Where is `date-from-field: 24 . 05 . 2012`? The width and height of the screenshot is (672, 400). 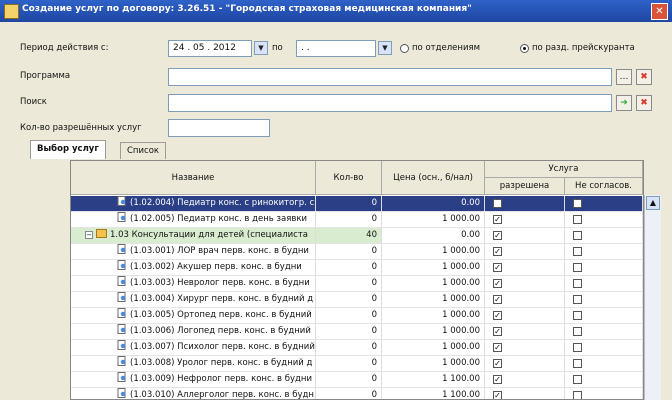 date-from-field: 24 . 05 . 2012 is located at coordinates (210, 48).